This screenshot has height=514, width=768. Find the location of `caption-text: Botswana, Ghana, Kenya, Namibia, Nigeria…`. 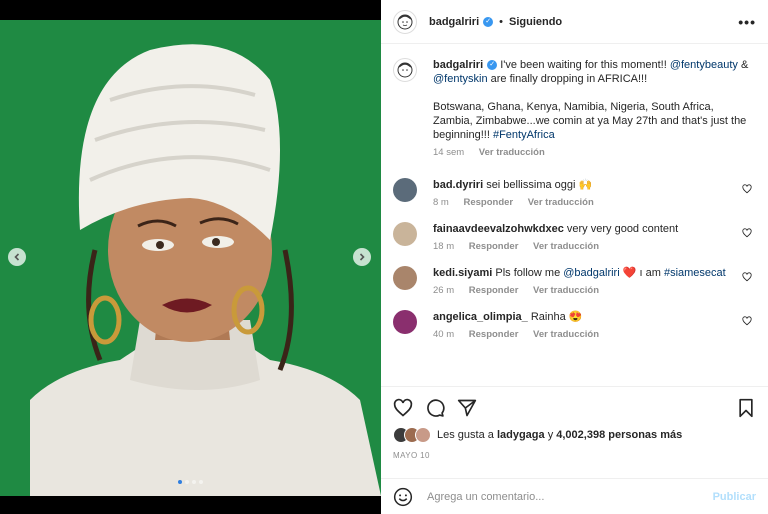

caption-text: Botswana, Ghana, Kenya, Namibia, Nigeria… is located at coordinates (590, 121).